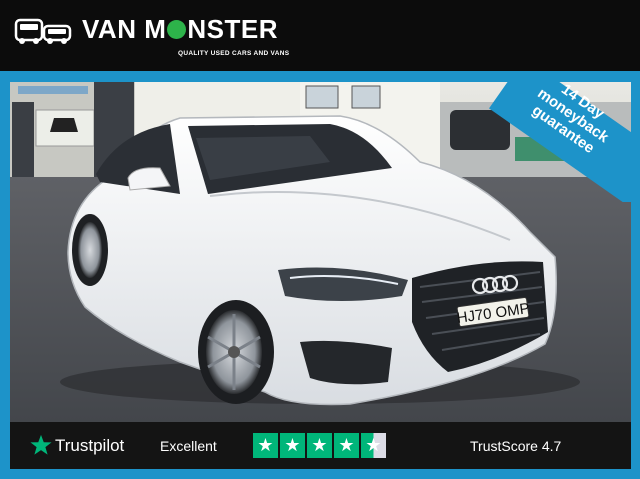 This screenshot has height=479, width=640. What do you see at coordinates (124, 29) in the screenshot?
I see `brand-name-start: VAN M` at bounding box center [124, 29].